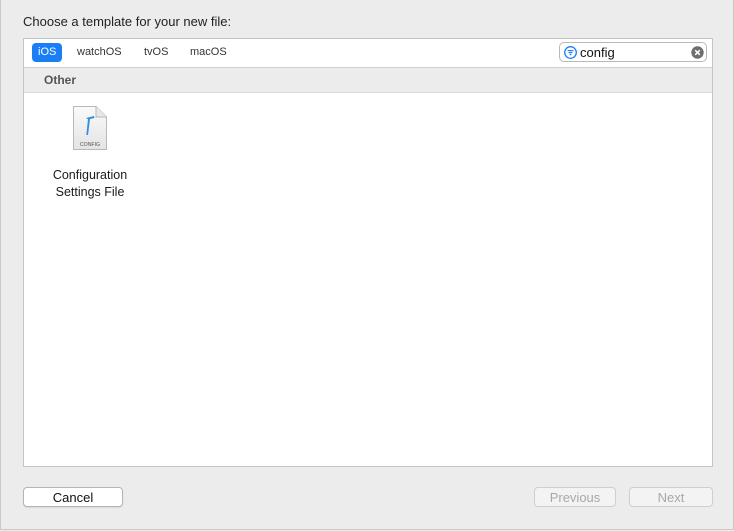 The image size is (734, 531). What do you see at coordinates (127, 21) in the screenshot?
I see `dialog-title: Choose a template for your new file:` at bounding box center [127, 21].